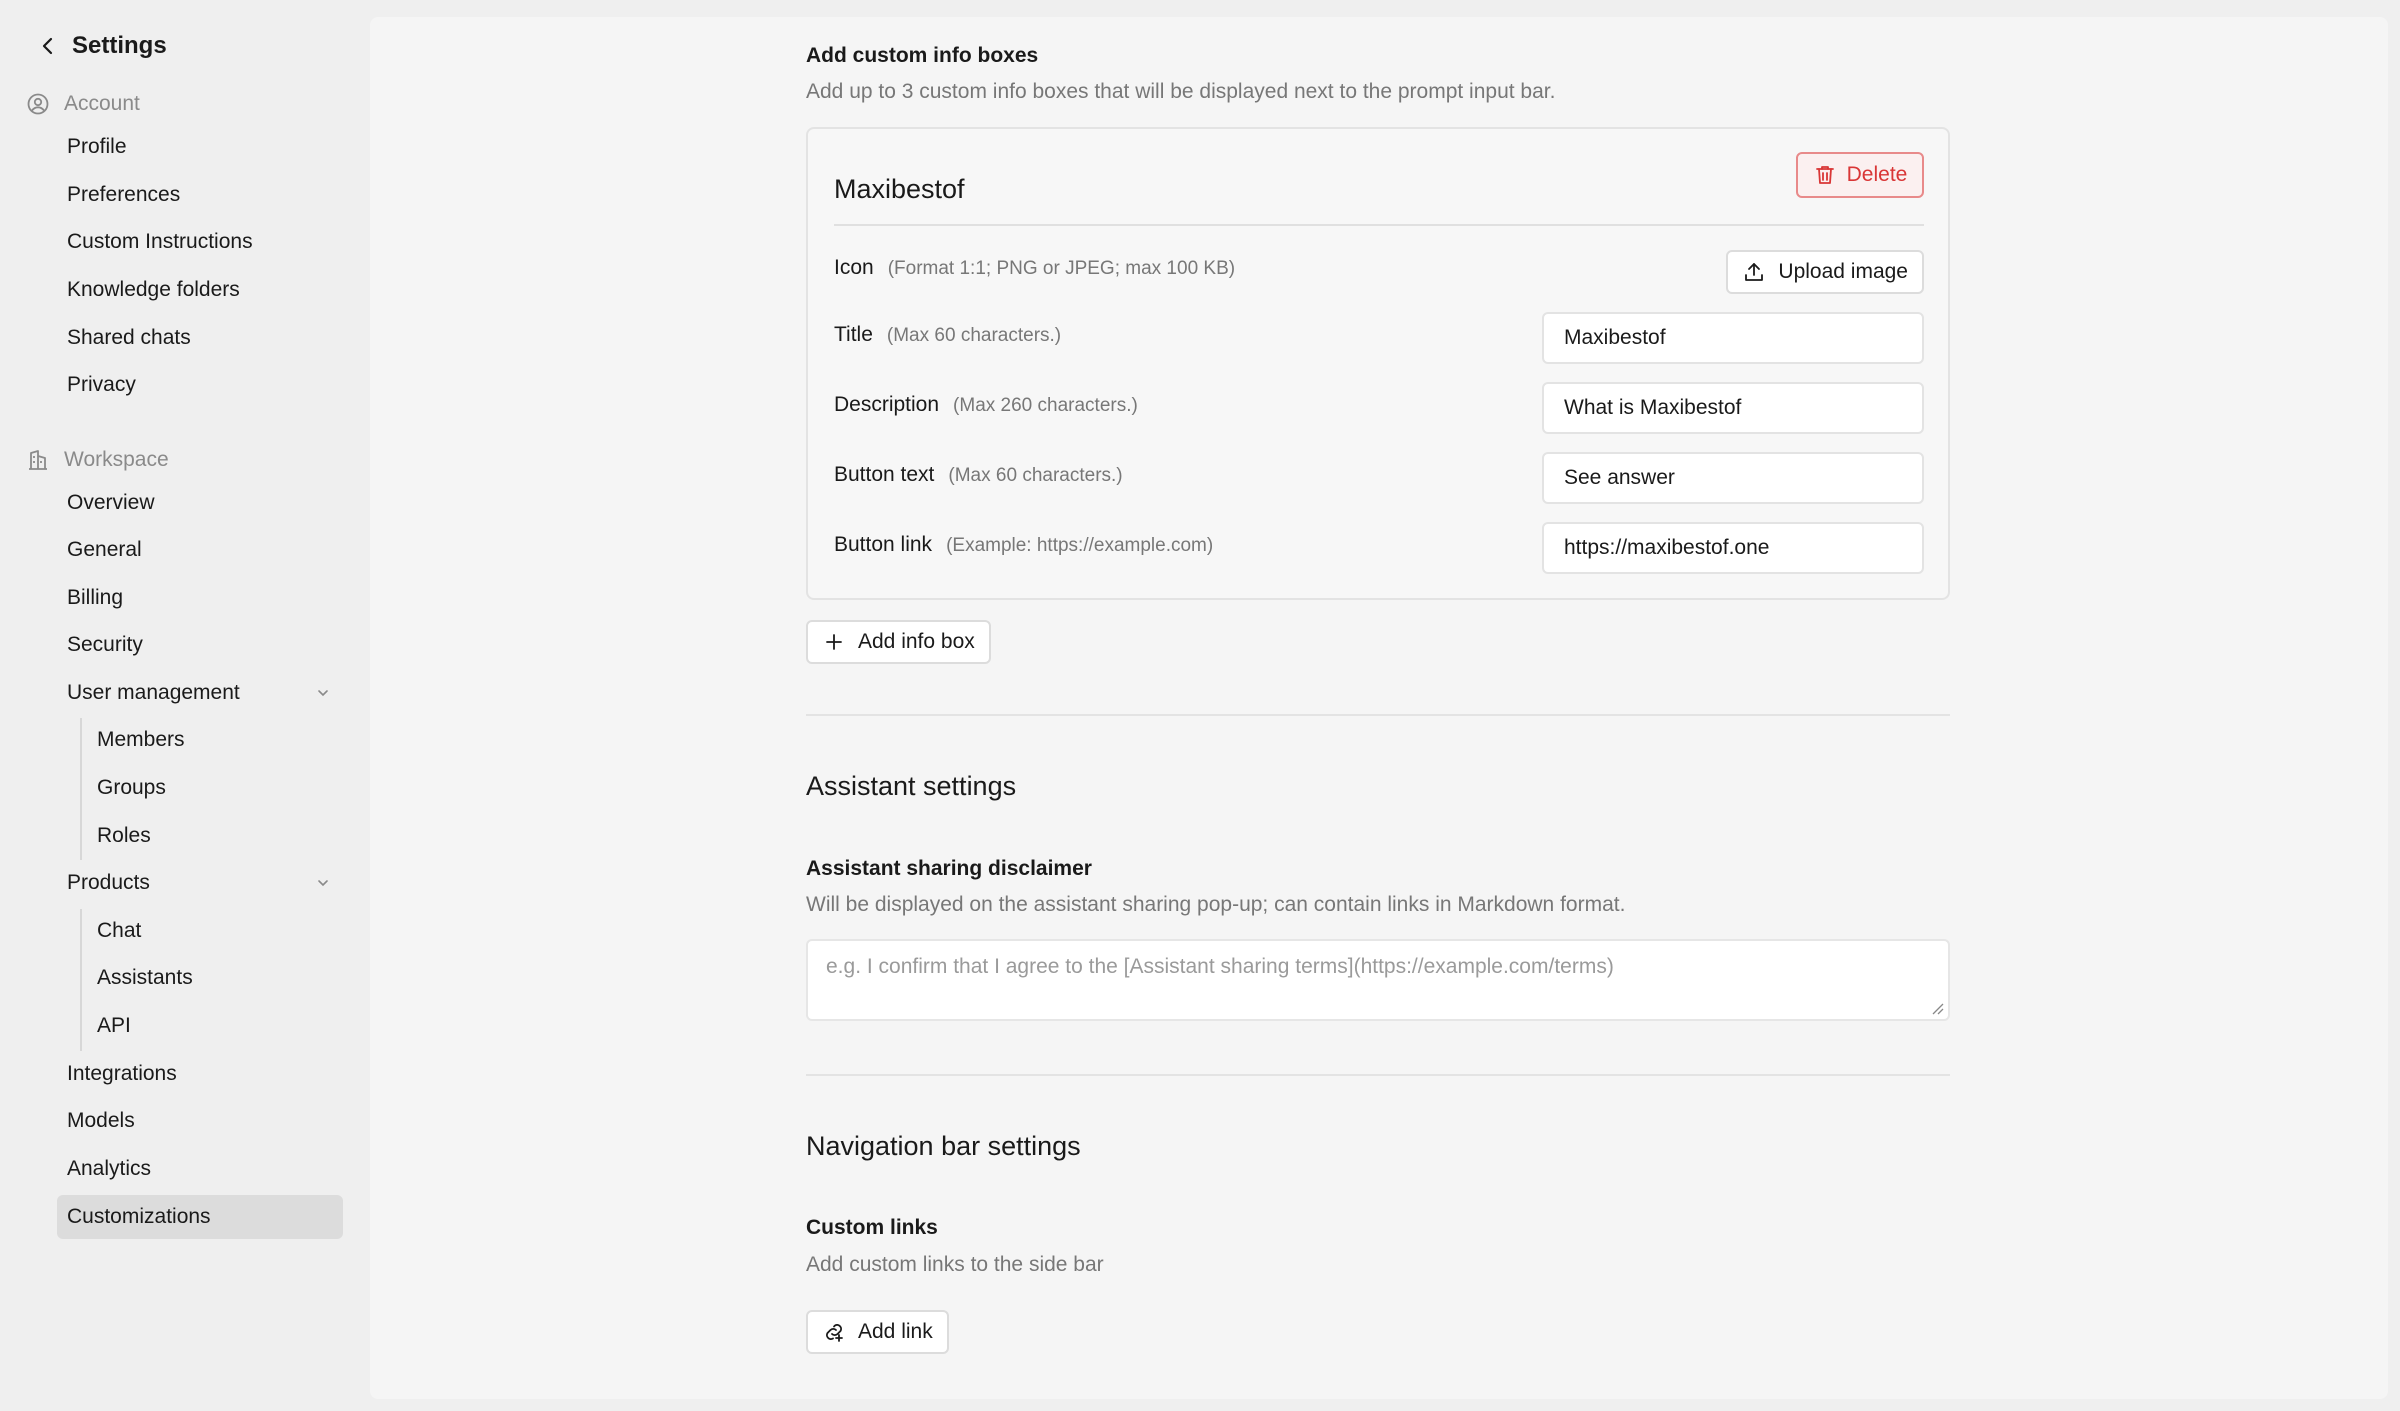 Image resolution: width=2400 pixels, height=1411 pixels. What do you see at coordinates (943, 1146) in the screenshot?
I see `navigation-settings-title: Navigation bar settings` at bounding box center [943, 1146].